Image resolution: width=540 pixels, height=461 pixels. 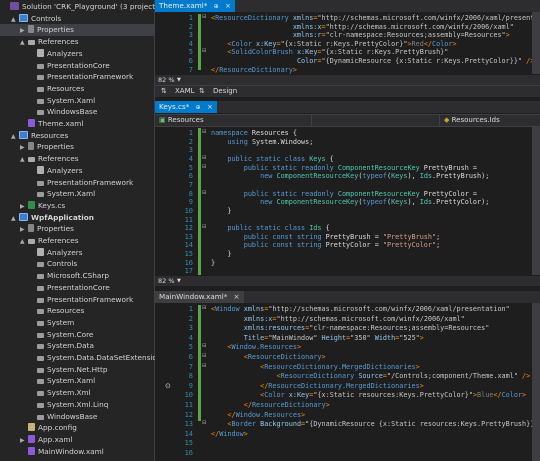 I want to click on line-number: 1, so click(x=190, y=309).